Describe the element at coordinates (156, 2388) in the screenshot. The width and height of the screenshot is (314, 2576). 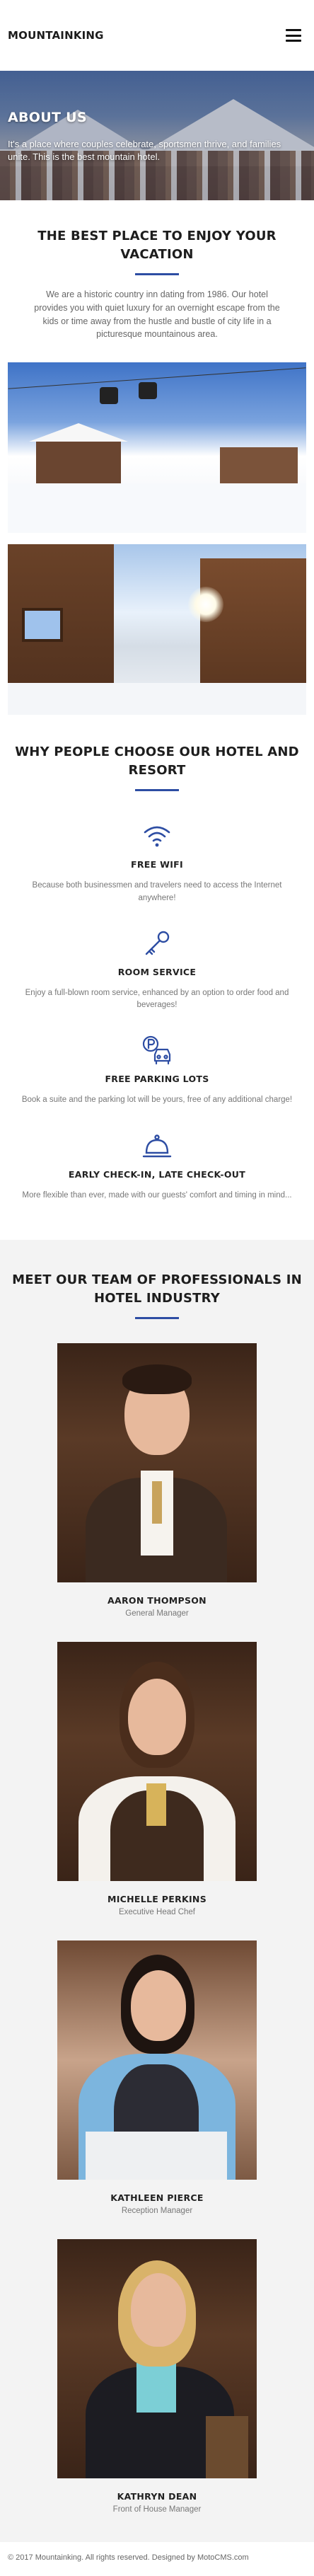
I see `scarf-shape` at that location.